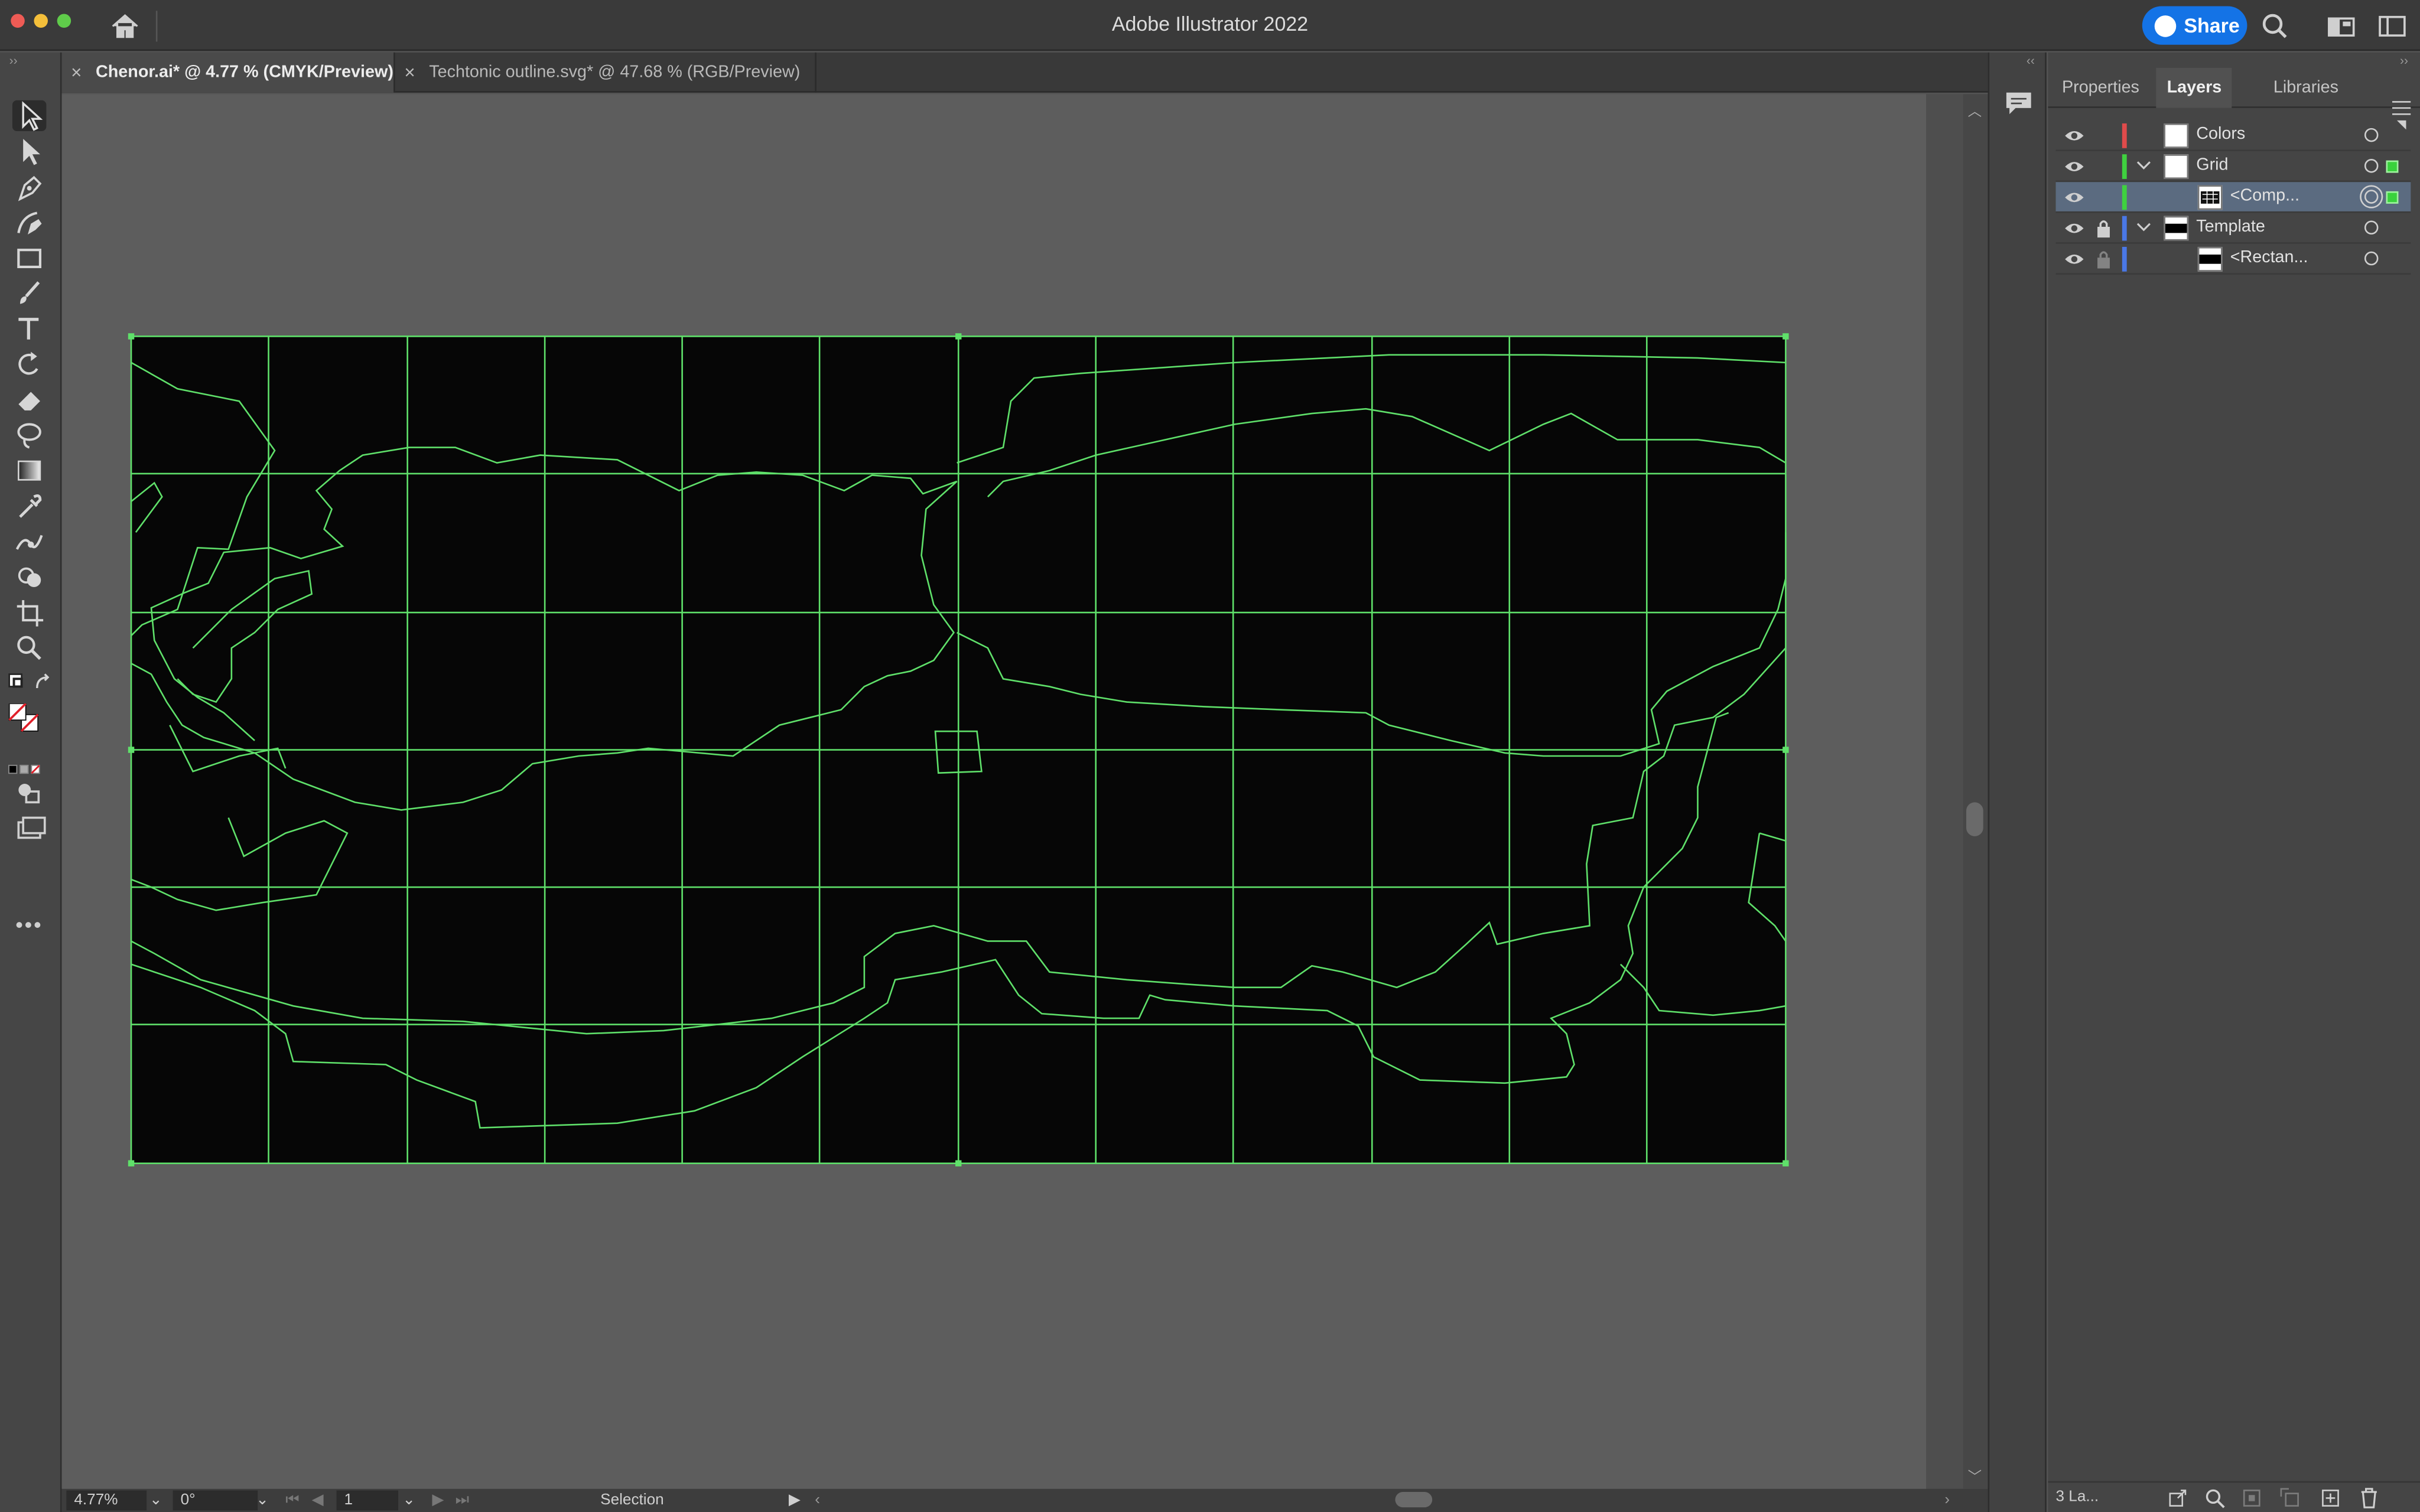 Image resolution: width=2420 pixels, height=1512 pixels. What do you see at coordinates (29, 257) in the screenshot?
I see `rectangle-tool-icon` at bounding box center [29, 257].